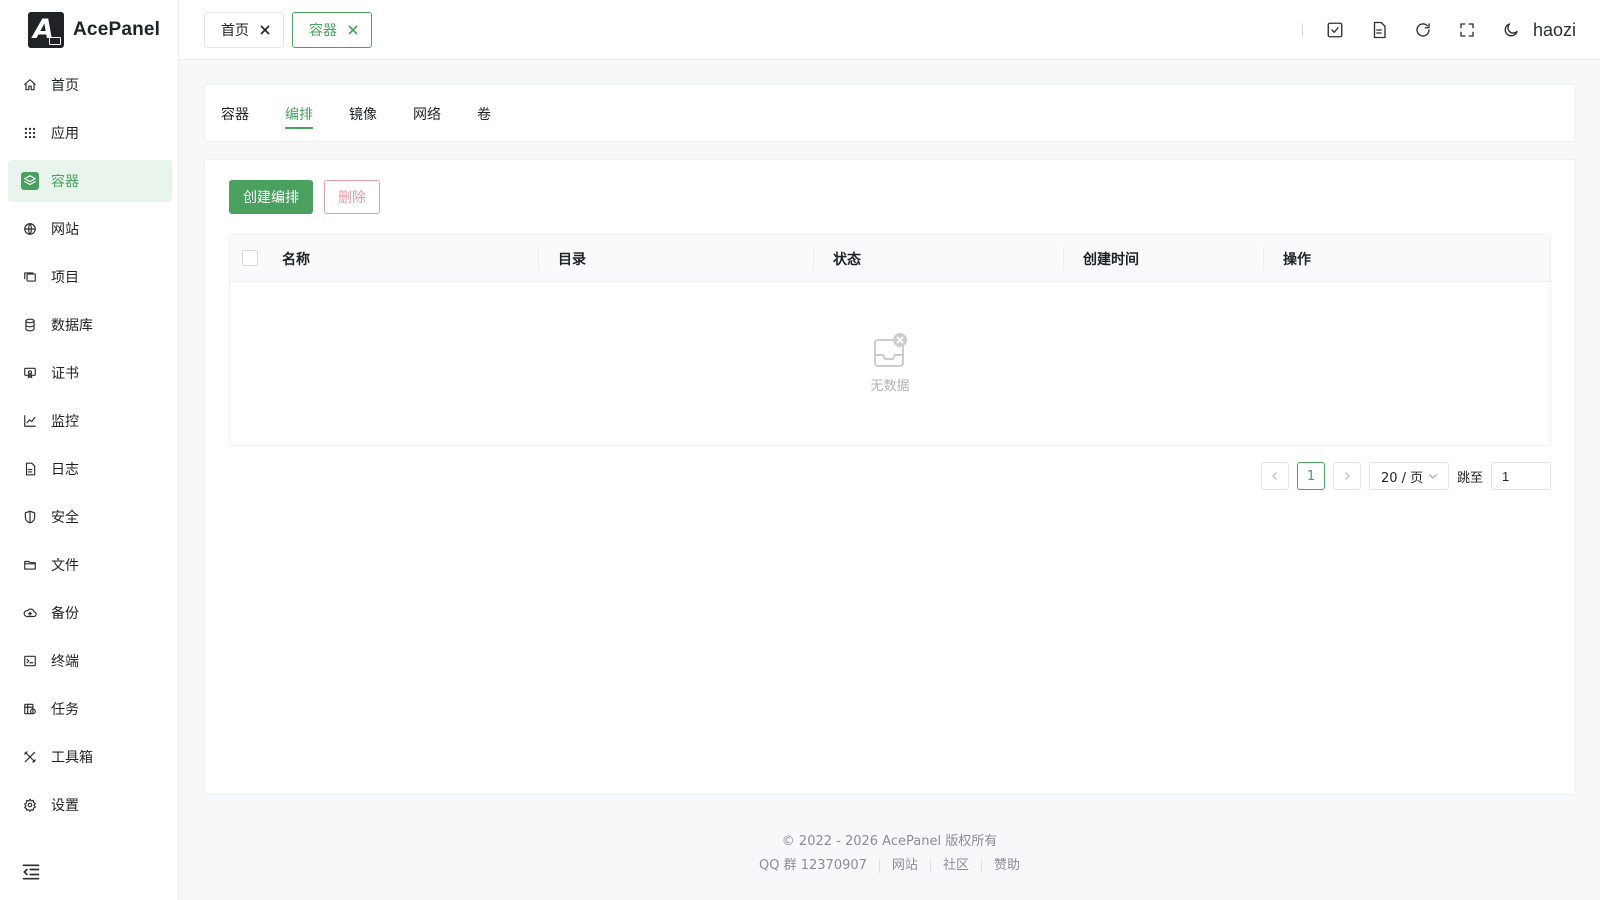 This screenshot has height=900, width=1600. What do you see at coordinates (30, 277) in the screenshot?
I see `project-icon` at bounding box center [30, 277].